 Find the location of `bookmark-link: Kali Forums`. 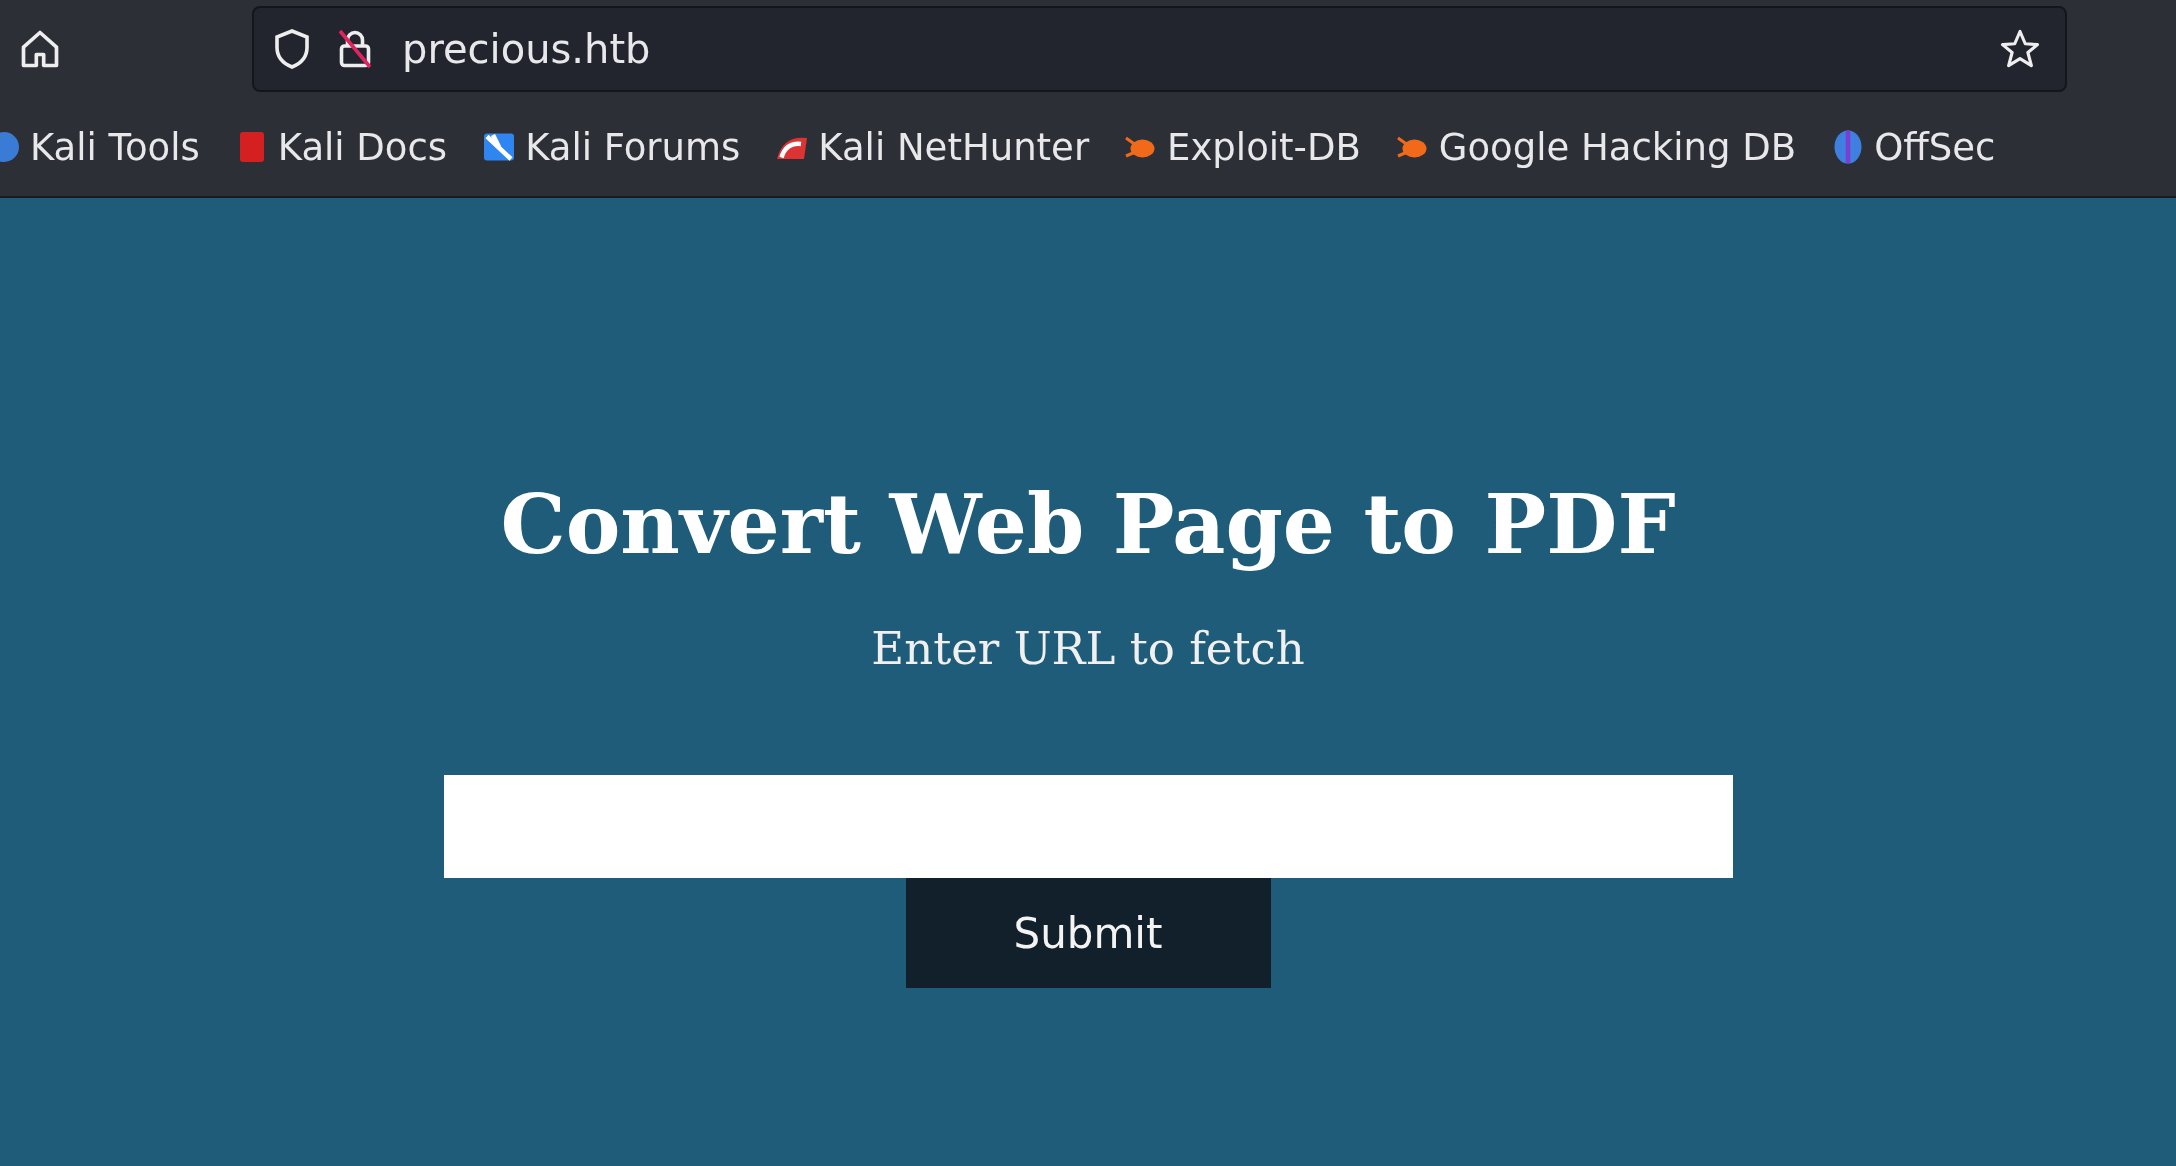

bookmark-link: Kali Forums is located at coordinates (611, 147).